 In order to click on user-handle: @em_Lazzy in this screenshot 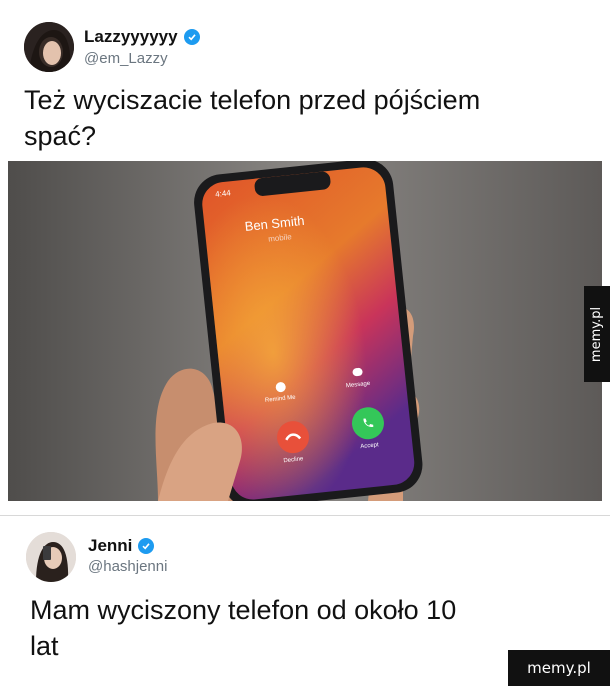, I will do `click(126, 58)`.